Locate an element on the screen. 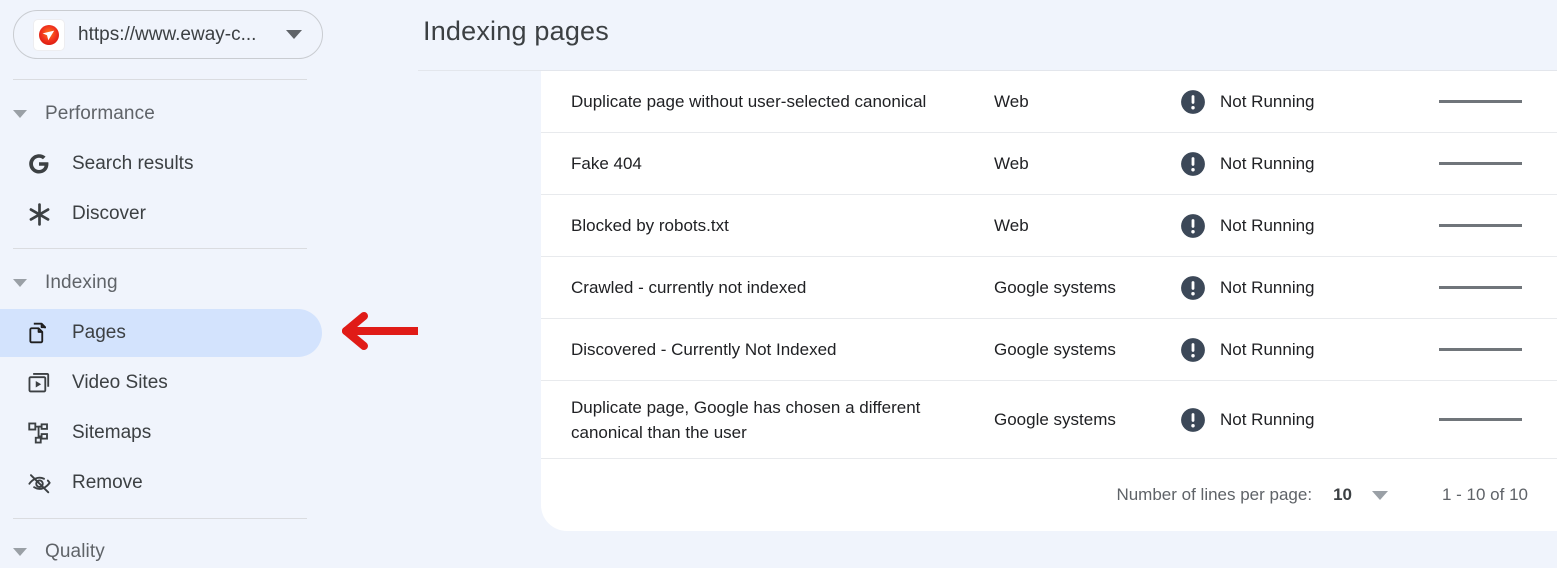 This screenshot has height=568, width=1557. sidebar-item-video-sites: Video Sites is located at coordinates (161, 383).